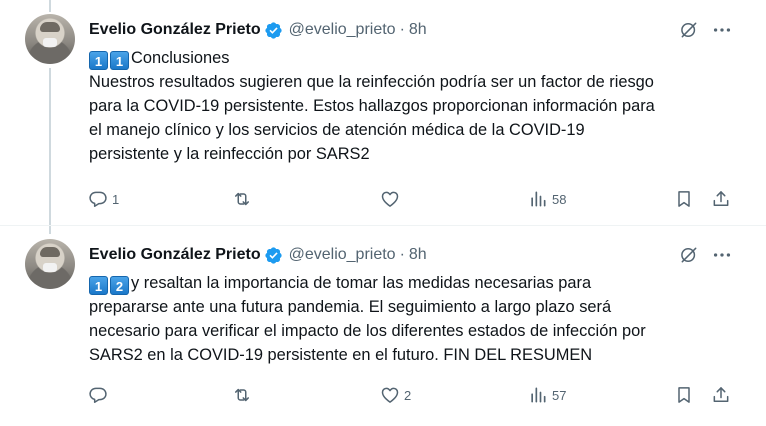  Describe the element at coordinates (559, 395) in the screenshot. I see `views-count: 57` at that location.